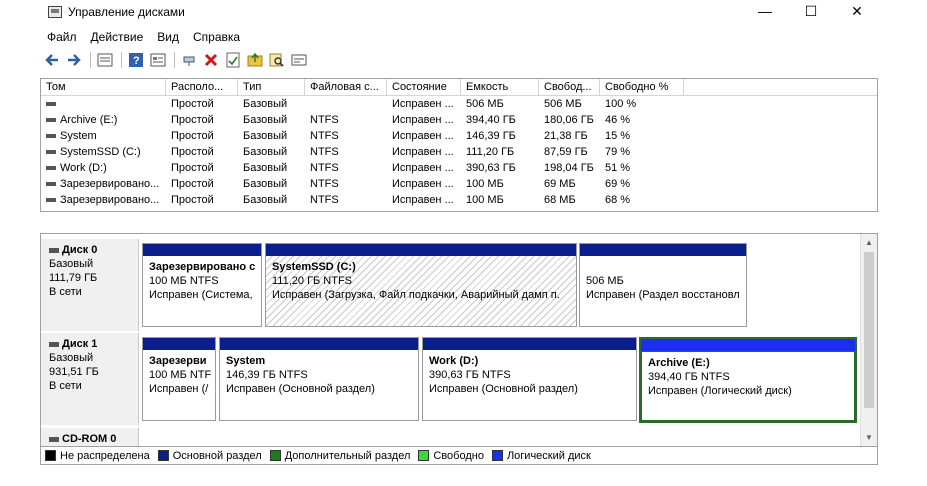 The width and height of the screenshot is (927, 486). I want to click on disk-status: В сети, so click(65, 292).